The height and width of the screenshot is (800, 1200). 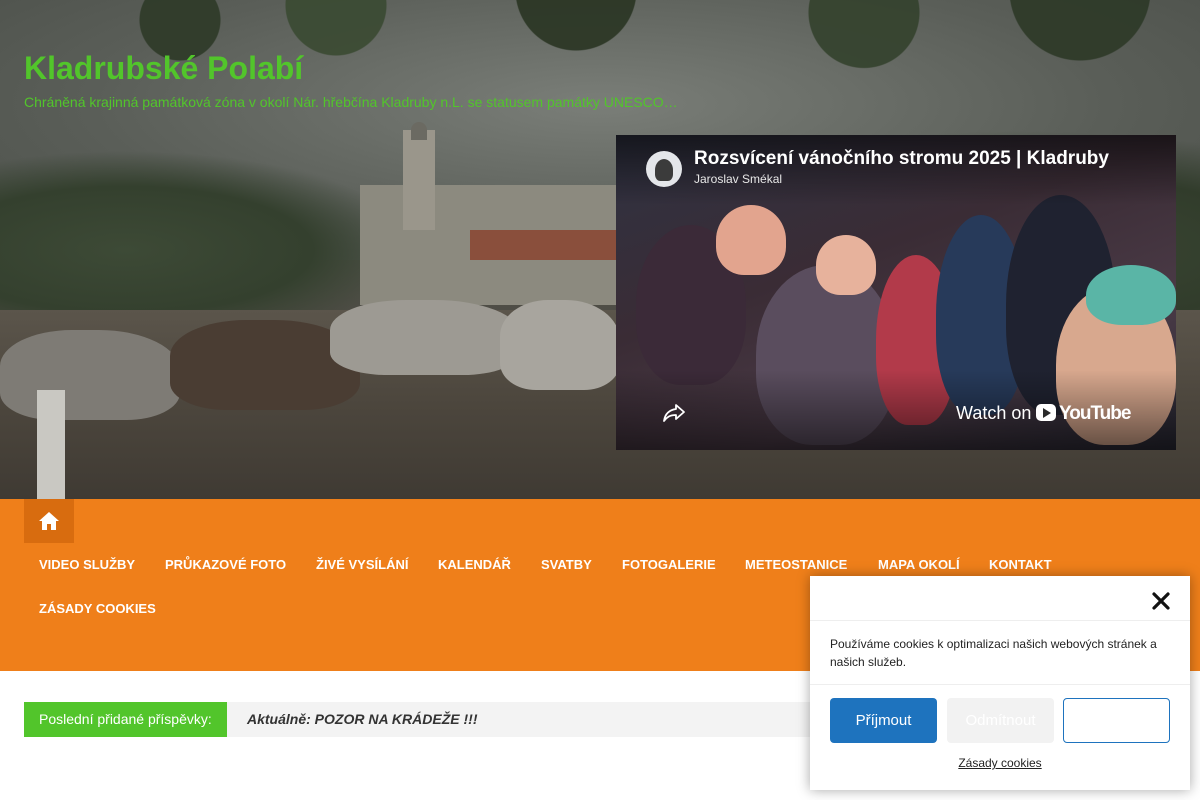 I want to click on share-icon, so click(x=674, y=413).